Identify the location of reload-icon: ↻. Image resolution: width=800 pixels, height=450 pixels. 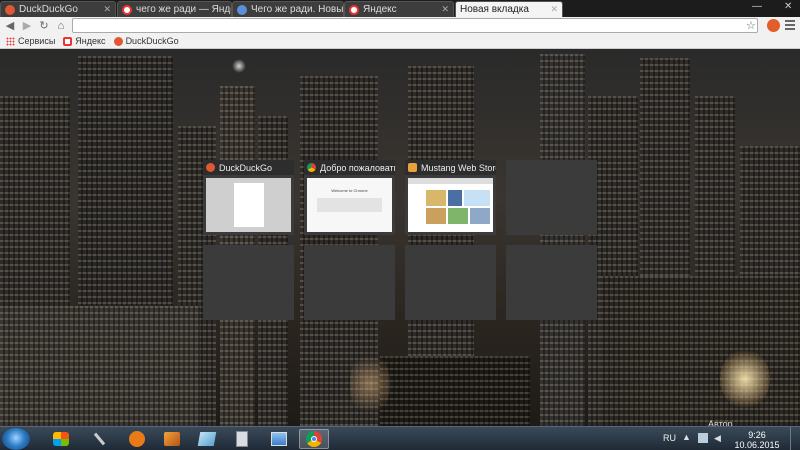
(44, 26).